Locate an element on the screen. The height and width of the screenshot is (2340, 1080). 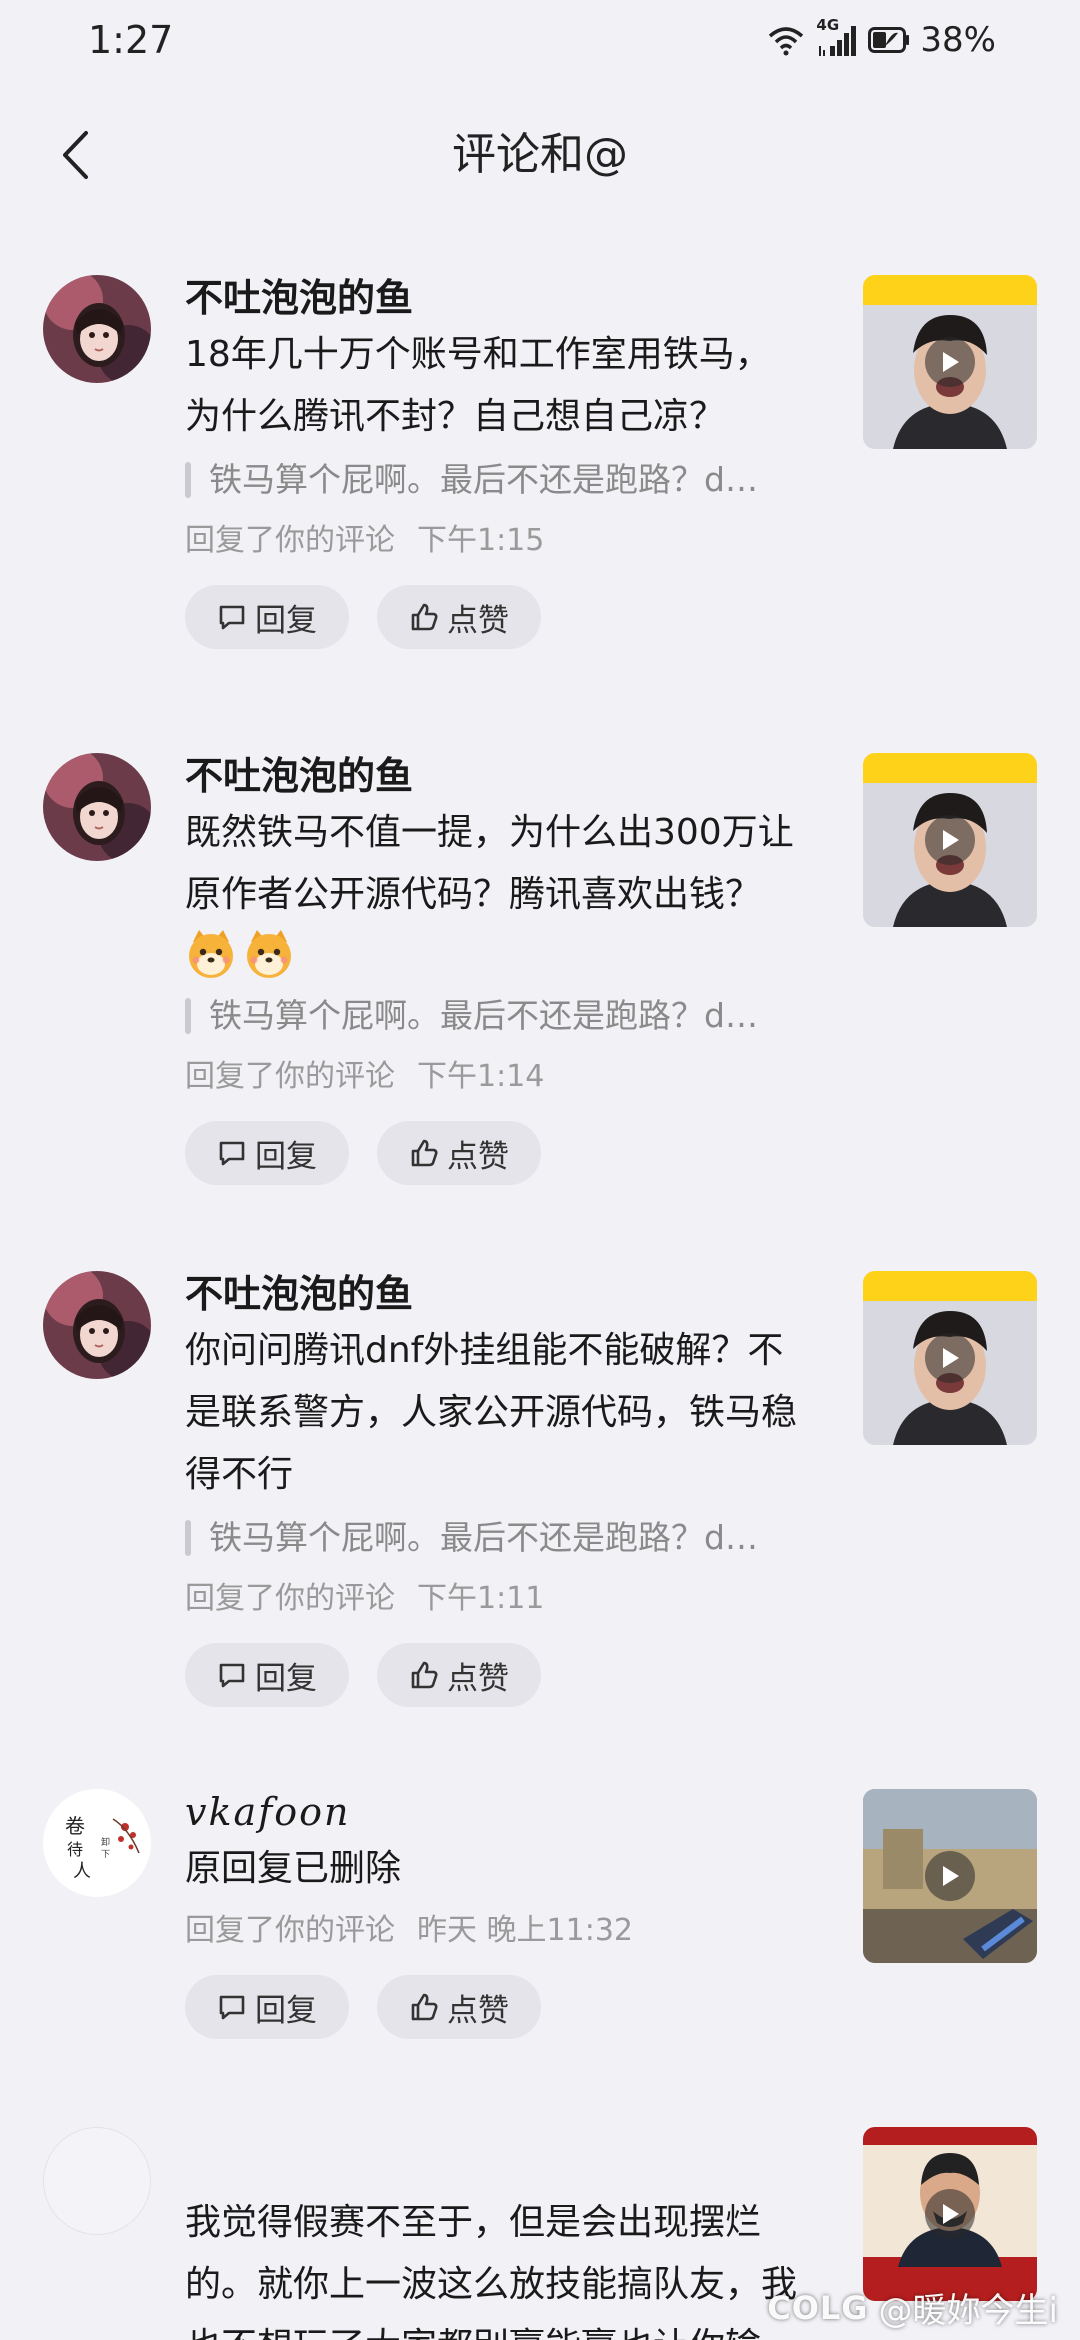
comment-meta: 回复了你的评论 下午1:14 is located at coordinates (510, 1077).